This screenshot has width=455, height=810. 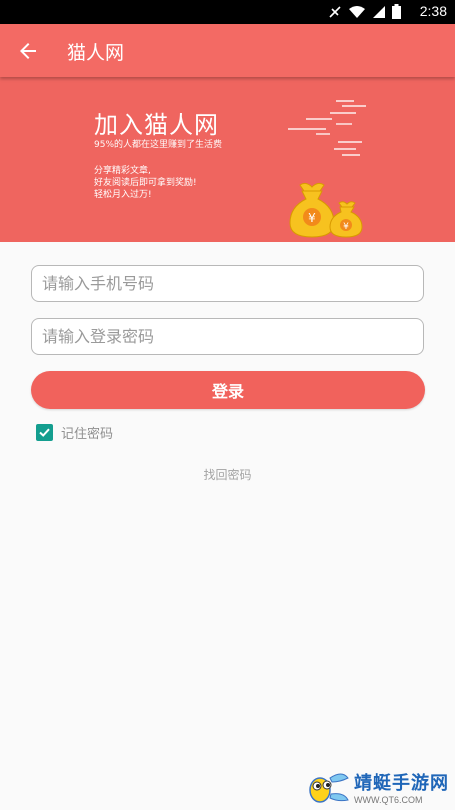 What do you see at coordinates (227, 474) in the screenshot?
I see `forgot-password-link: 找回密码` at bounding box center [227, 474].